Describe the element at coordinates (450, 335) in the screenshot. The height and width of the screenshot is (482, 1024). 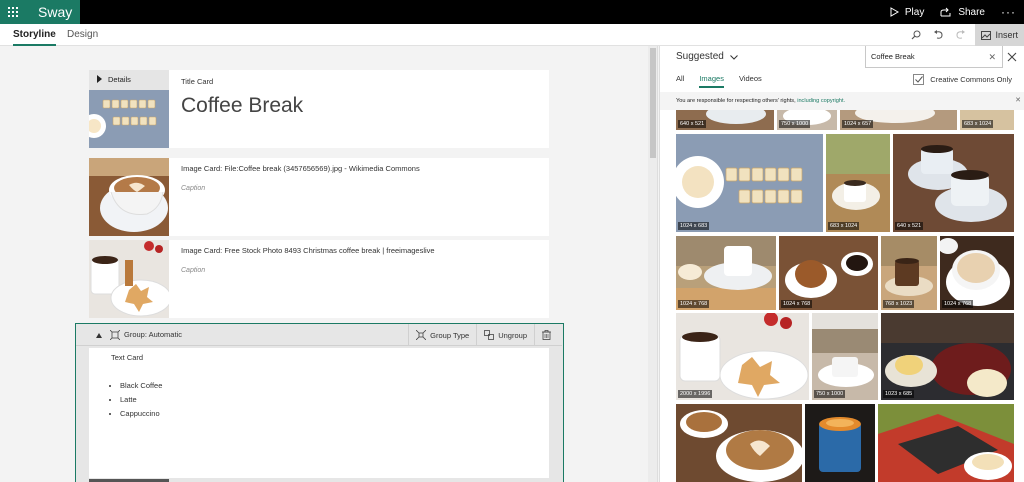
I see `group-type-label: Group Type` at that location.